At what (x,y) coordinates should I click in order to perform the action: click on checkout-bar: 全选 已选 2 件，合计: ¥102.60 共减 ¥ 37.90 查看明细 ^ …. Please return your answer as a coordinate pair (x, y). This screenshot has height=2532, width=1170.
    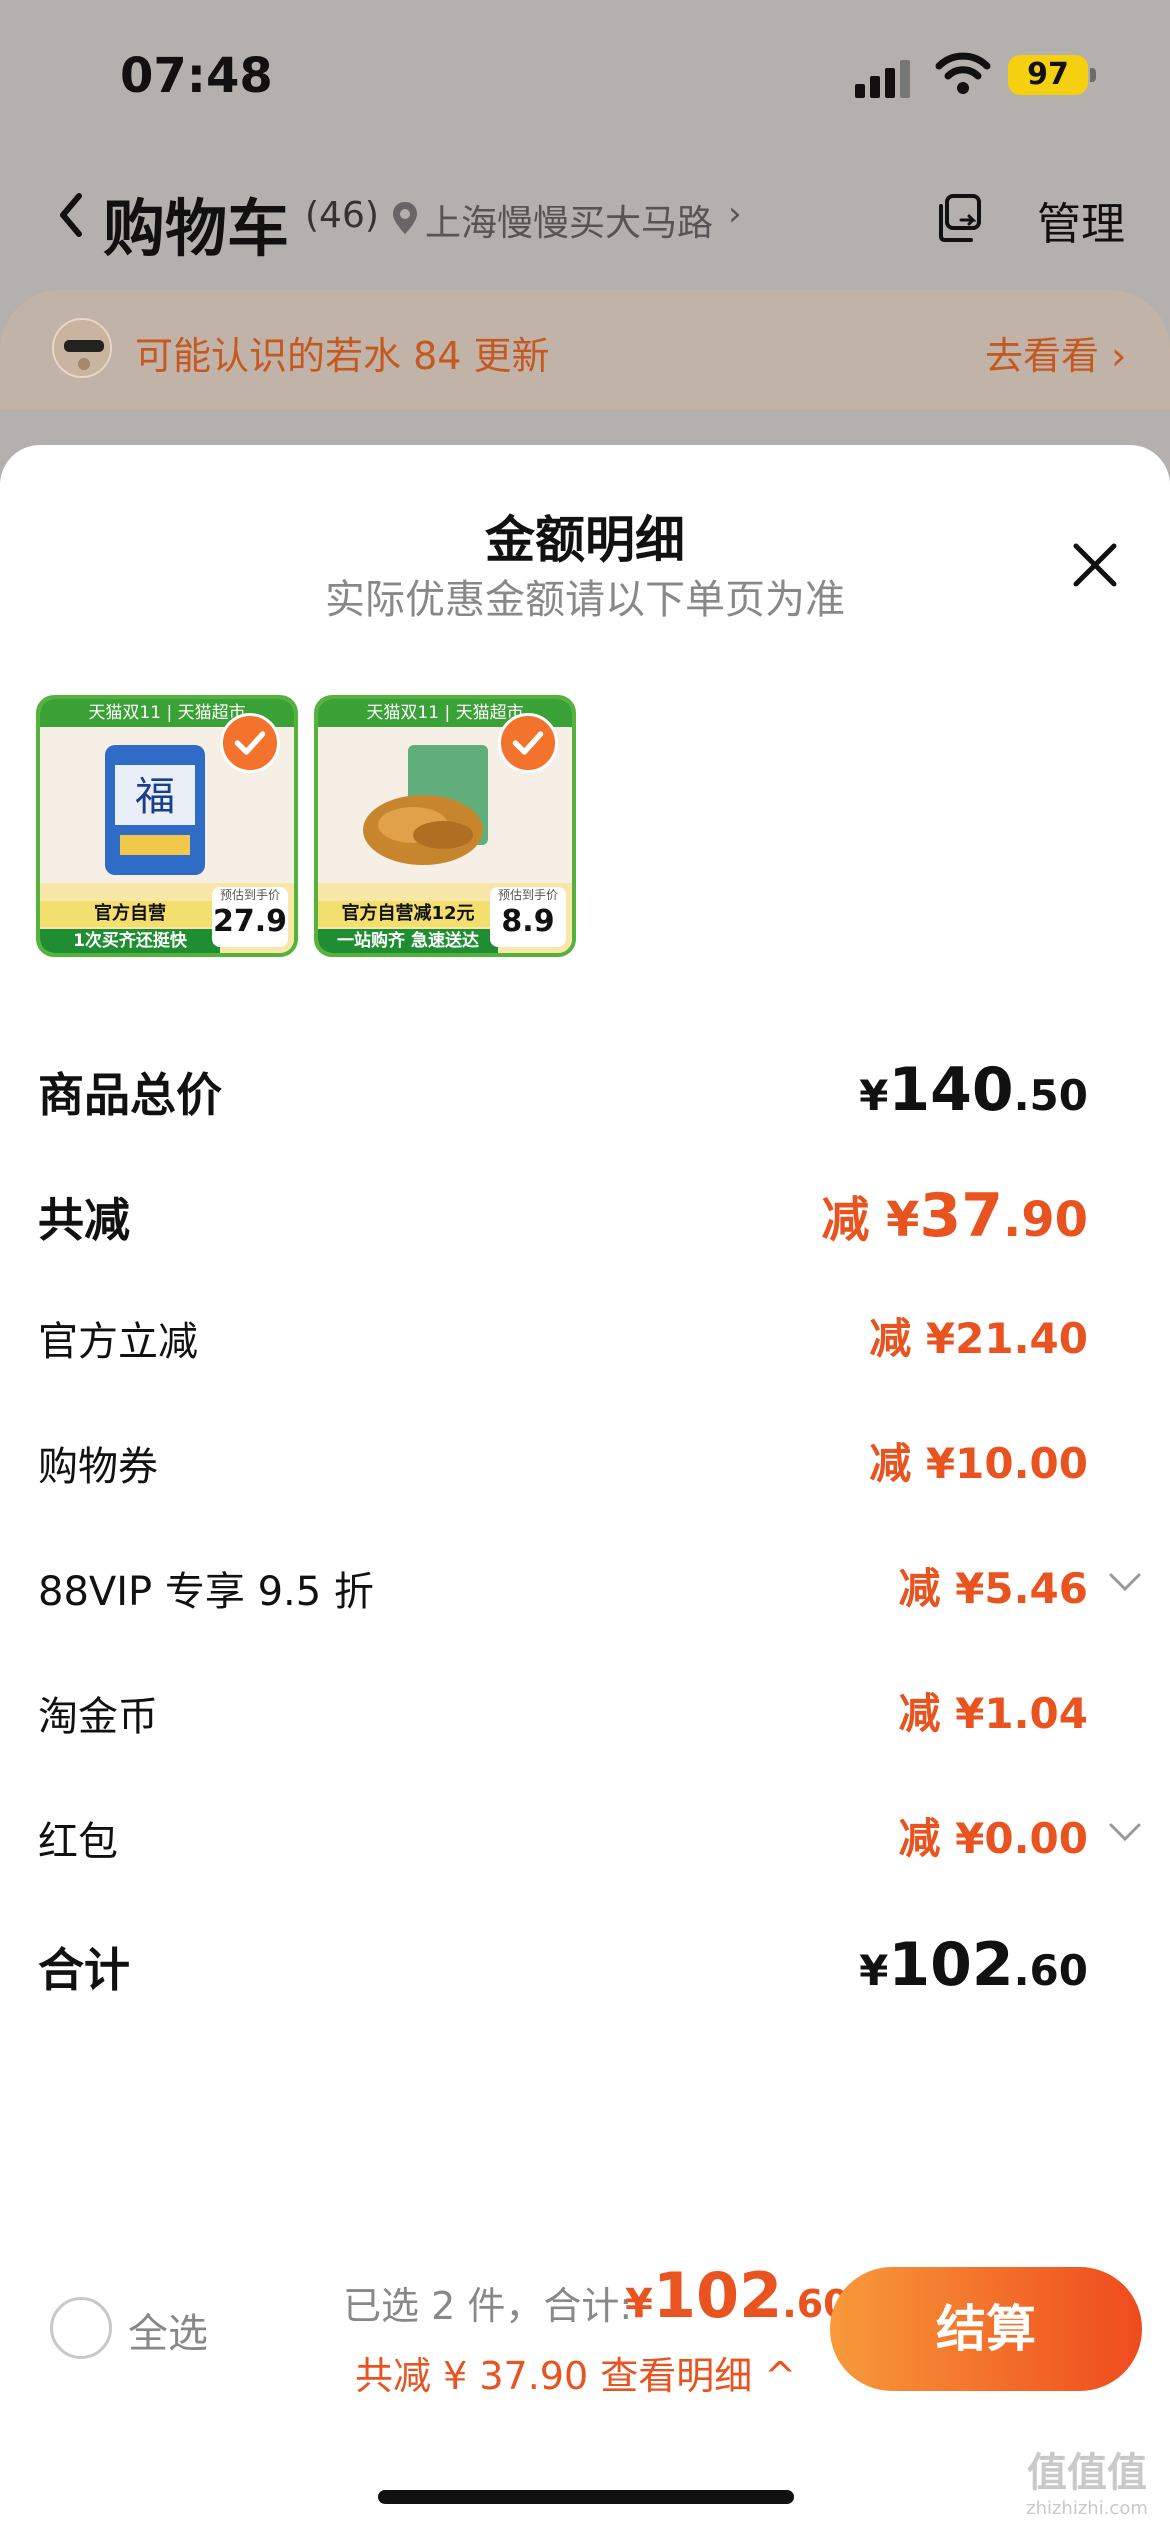
    Looking at the image, I should click on (585, 2345).